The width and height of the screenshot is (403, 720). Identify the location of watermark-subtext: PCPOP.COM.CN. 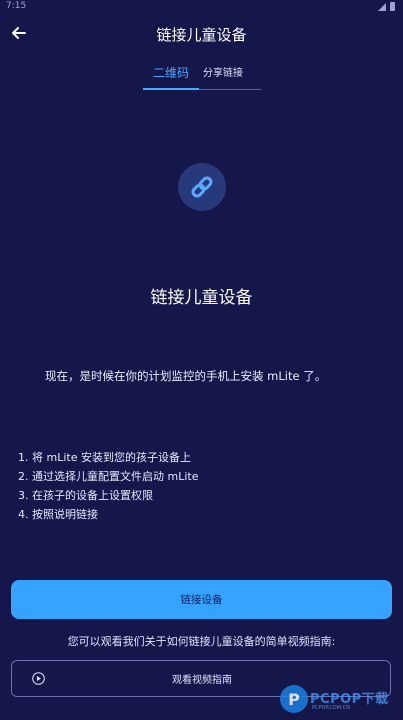
(331, 708).